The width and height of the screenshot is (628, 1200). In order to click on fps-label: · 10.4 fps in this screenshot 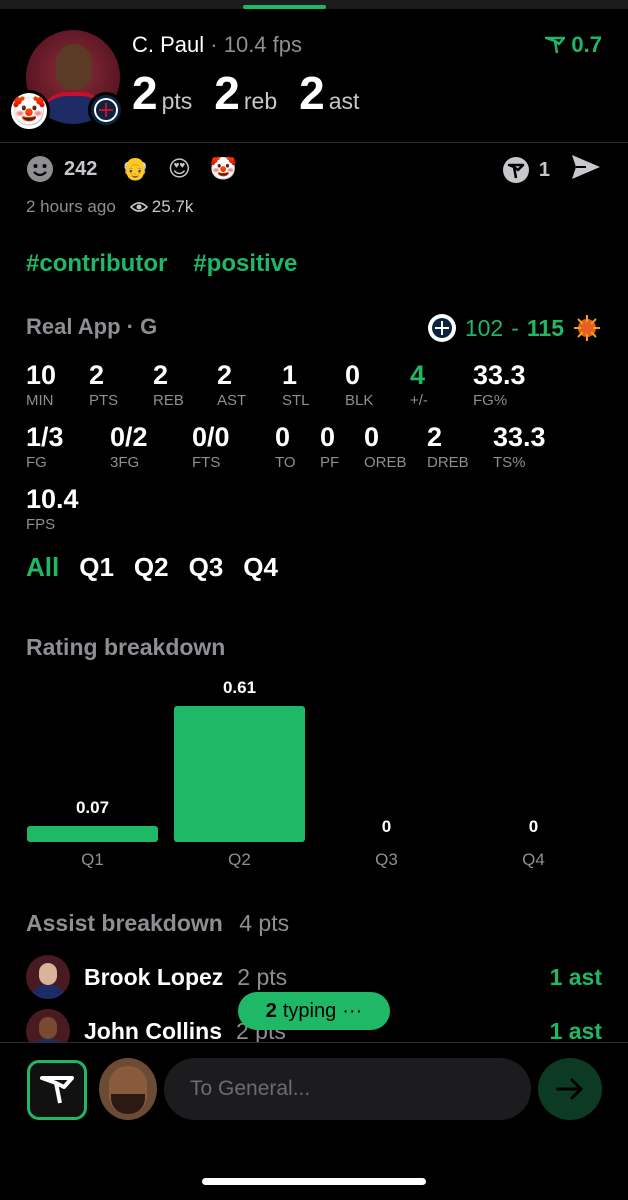, I will do `click(256, 44)`.